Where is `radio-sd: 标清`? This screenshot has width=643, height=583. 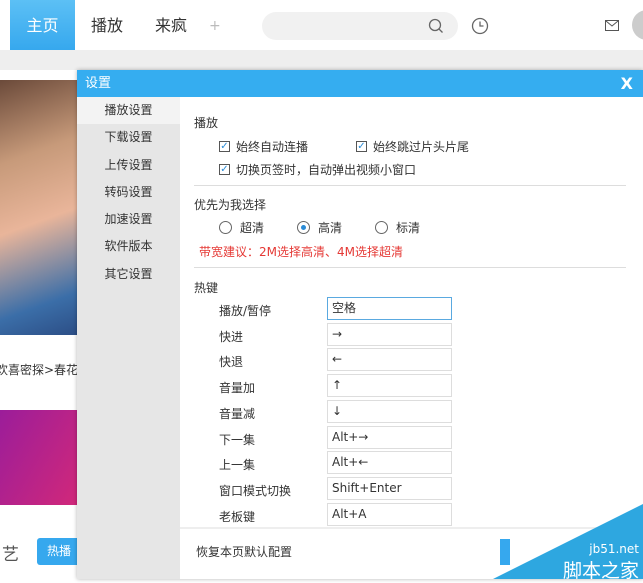 radio-sd: 标清 is located at coordinates (397, 227).